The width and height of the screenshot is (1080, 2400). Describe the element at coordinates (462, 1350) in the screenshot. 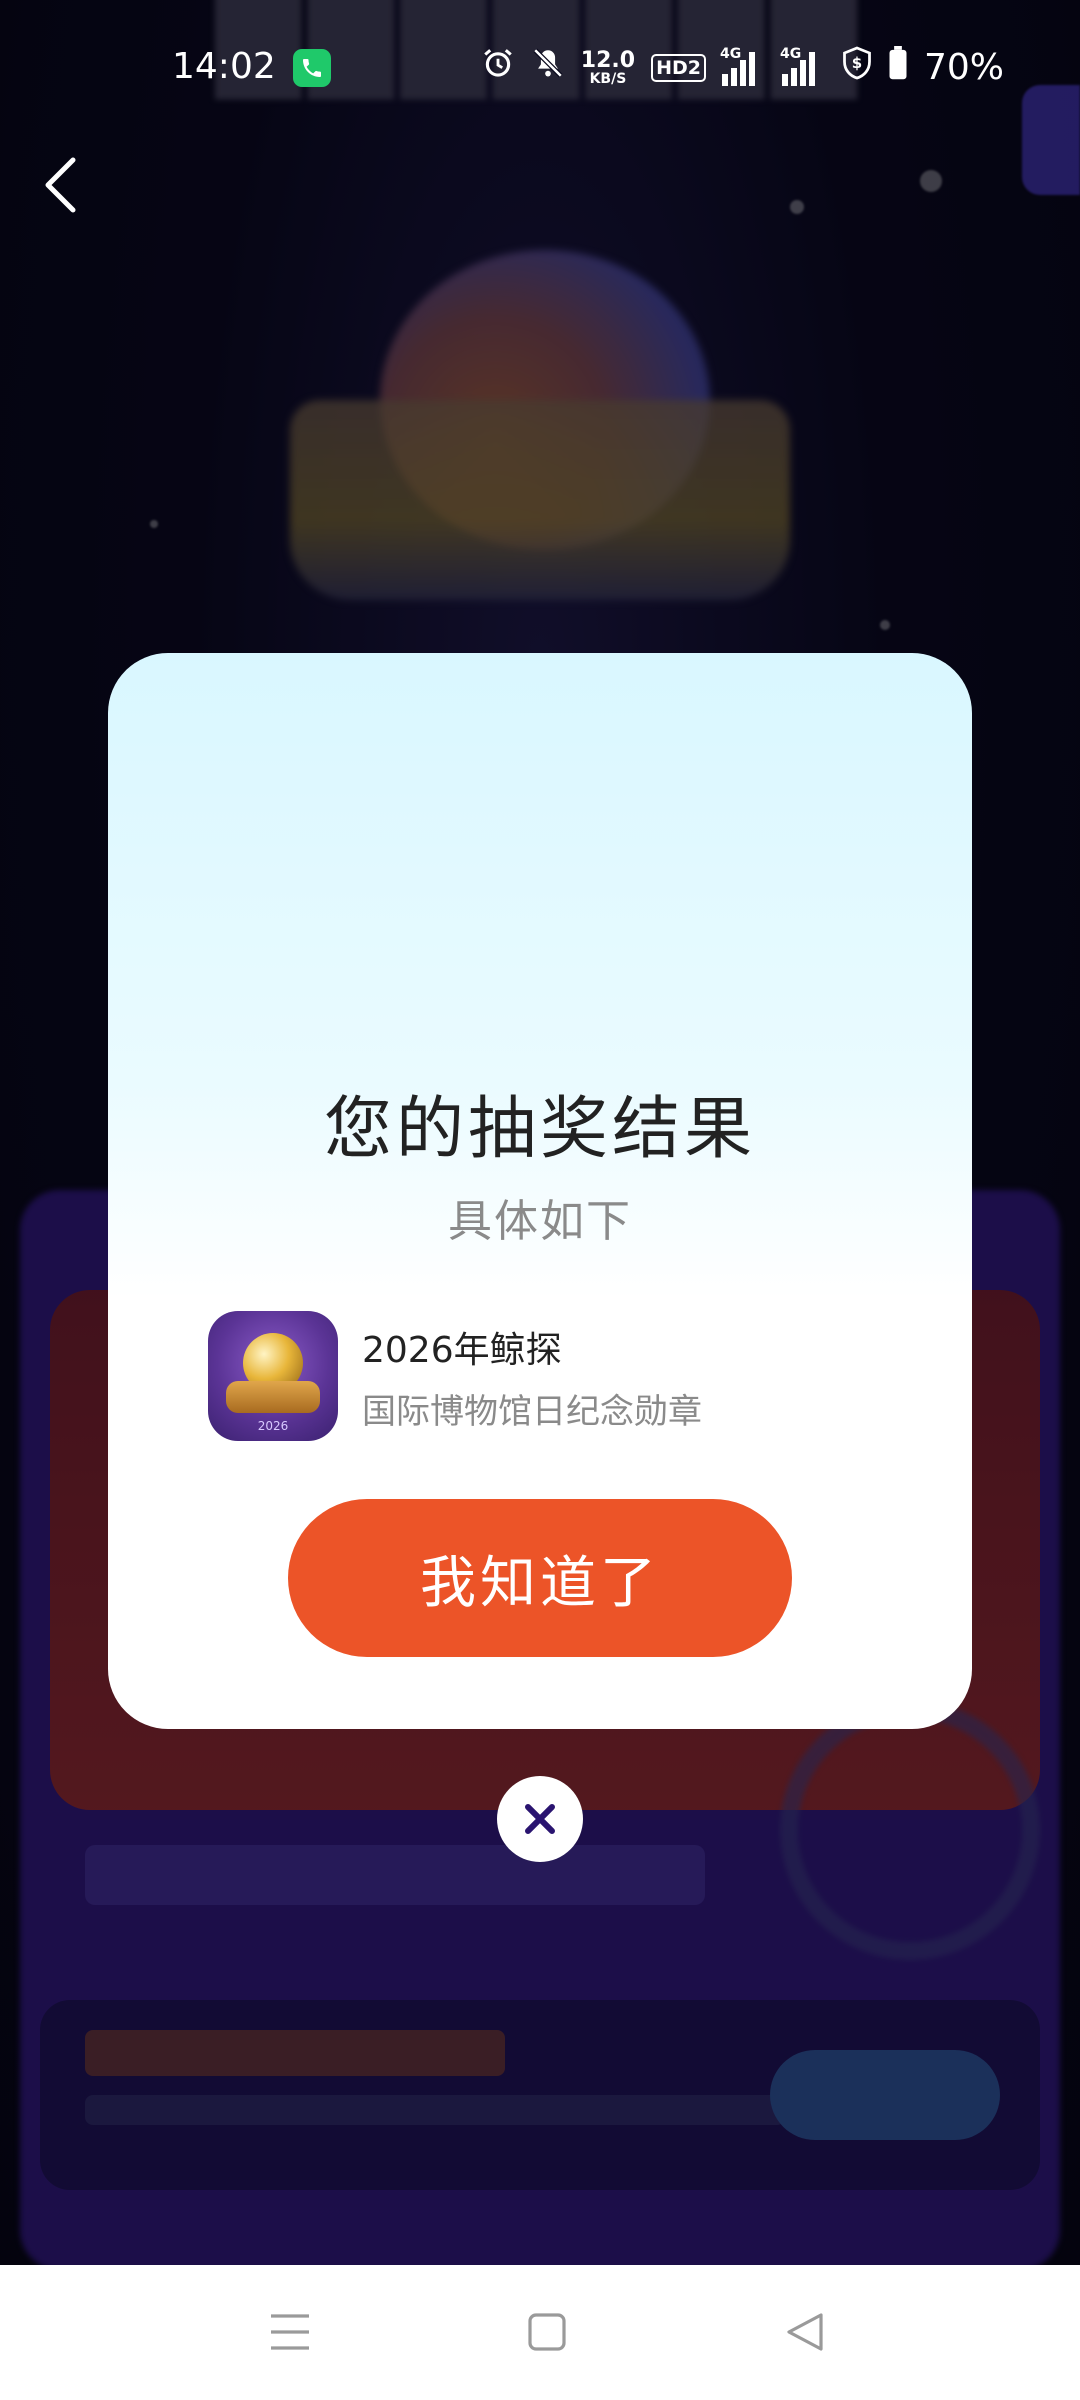

I see `prize-name: 2026年鲸探` at that location.